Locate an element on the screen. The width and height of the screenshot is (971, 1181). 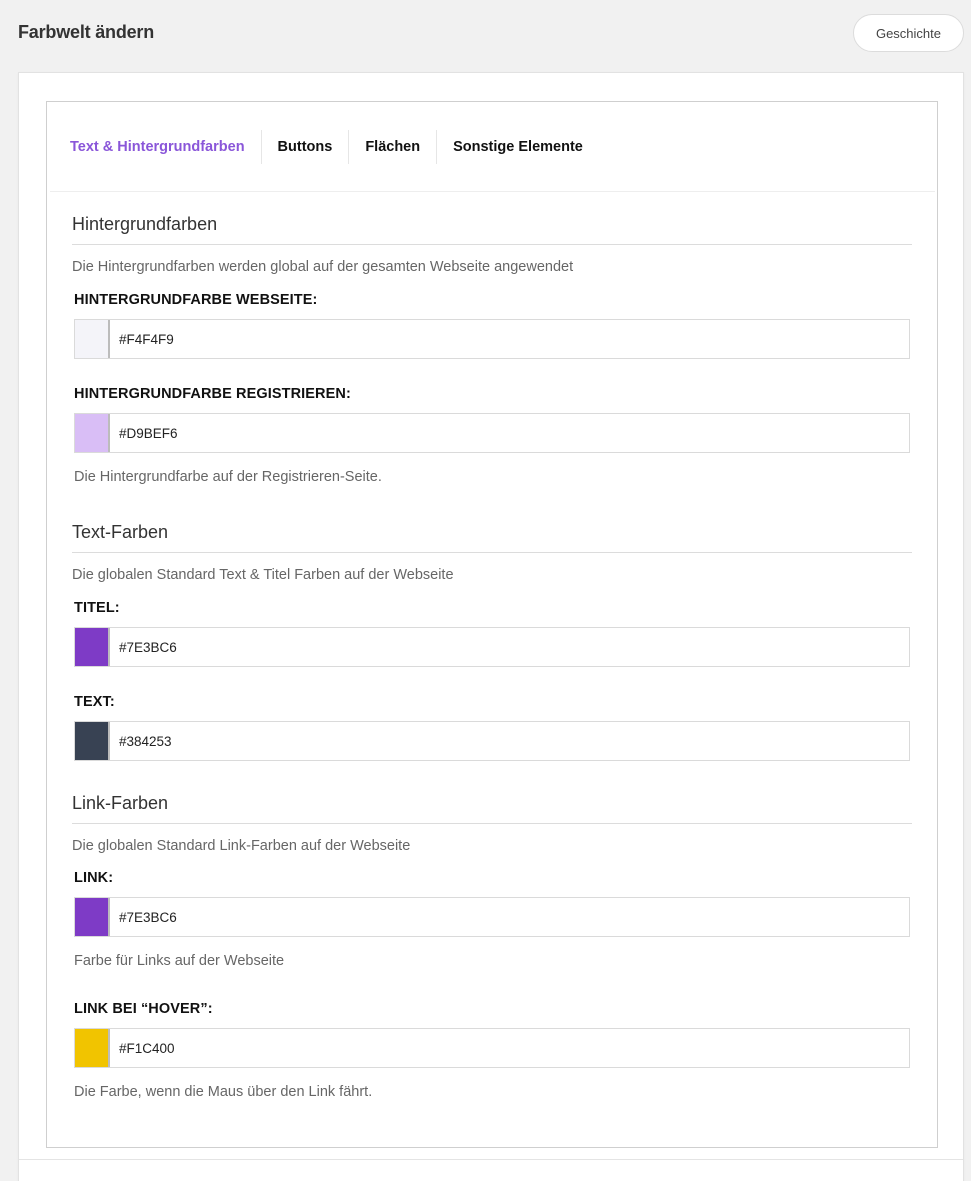
field-text-color: TEXT: is located at coordinates (492, 727).